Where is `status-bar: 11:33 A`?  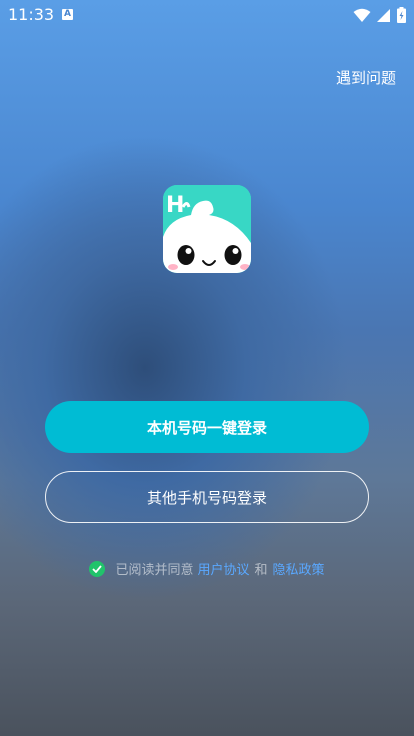 status-bar: 11:33 A is located at coordinates (207, 15).